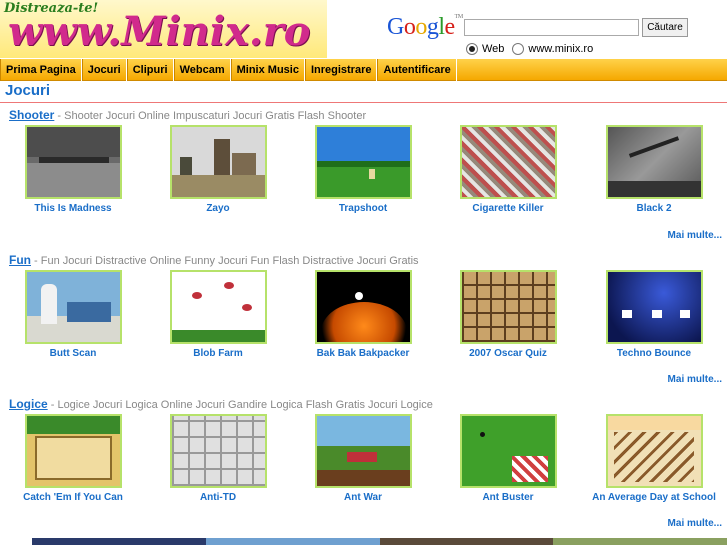 This screenshot has height=545, width=727. I want to click on game-title: Anti-TD, so click(218, 497).